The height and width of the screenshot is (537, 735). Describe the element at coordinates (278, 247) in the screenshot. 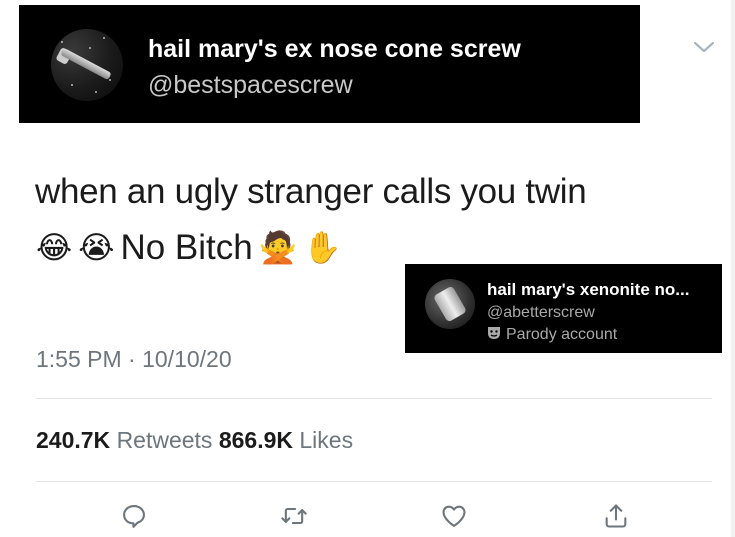

I see `gesturing-no-emoji: 🙅` at that location.